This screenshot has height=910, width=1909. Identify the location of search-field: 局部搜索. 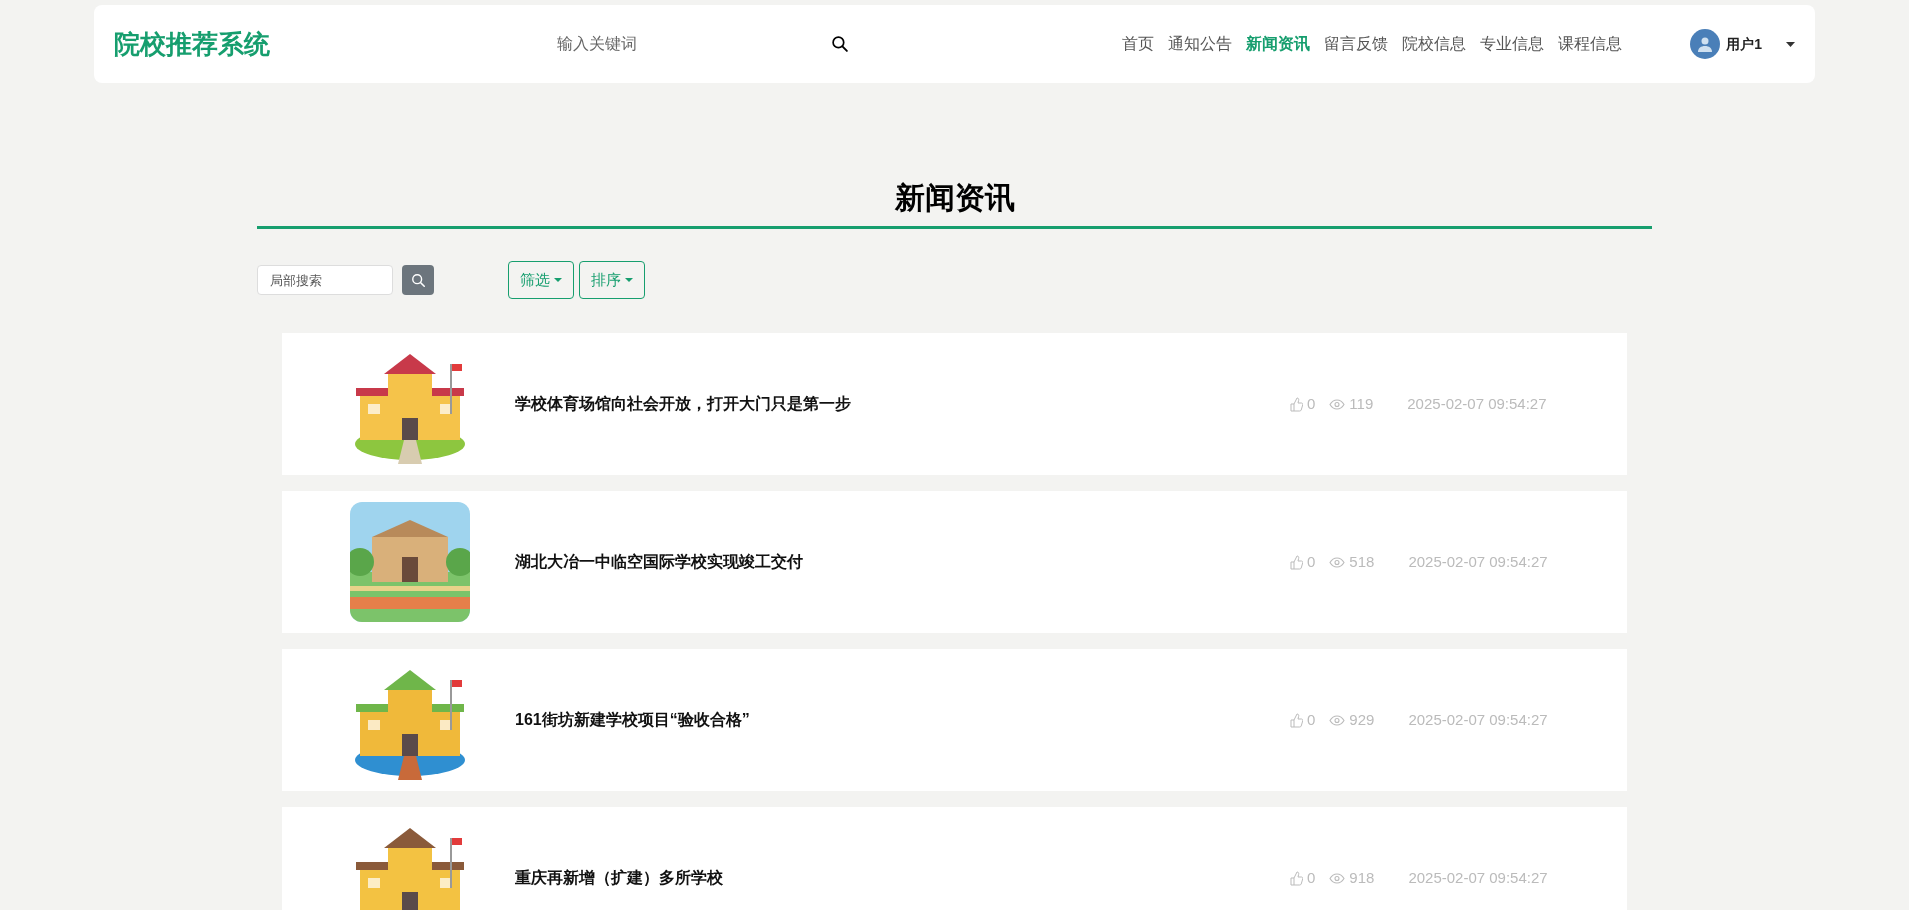
(325, 280).